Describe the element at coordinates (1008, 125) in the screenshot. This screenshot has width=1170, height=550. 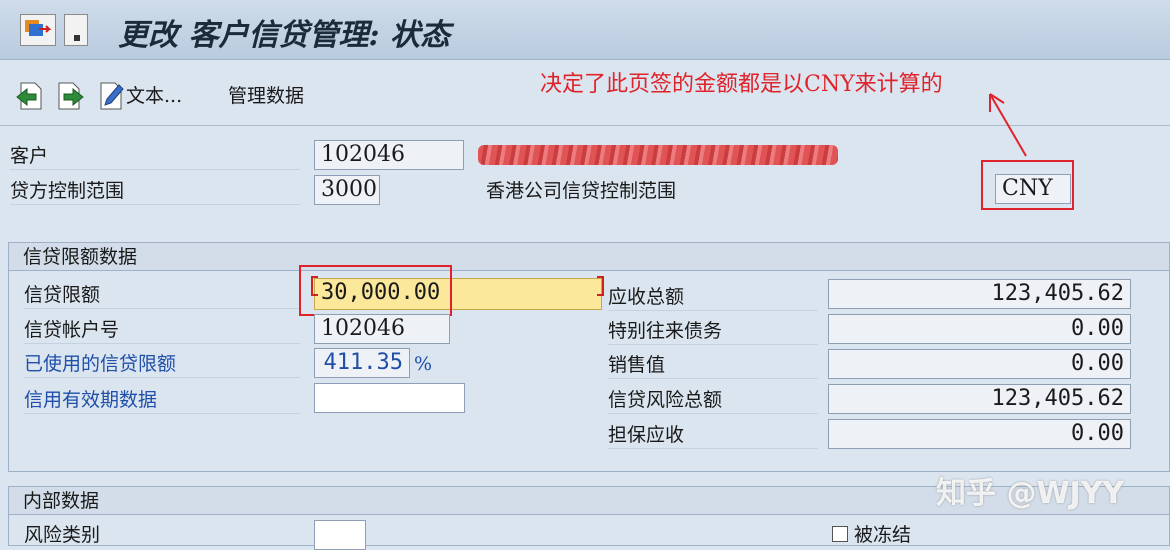
I see `annotation-arrow` at that location.